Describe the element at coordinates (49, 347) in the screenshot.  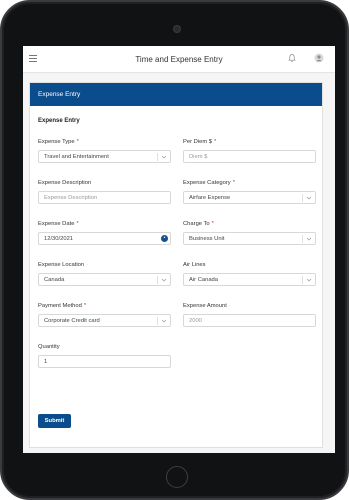
I see `quantity-label: Quantity` at that location.